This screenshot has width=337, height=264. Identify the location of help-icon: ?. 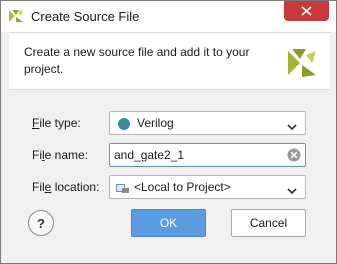
(41, 223).